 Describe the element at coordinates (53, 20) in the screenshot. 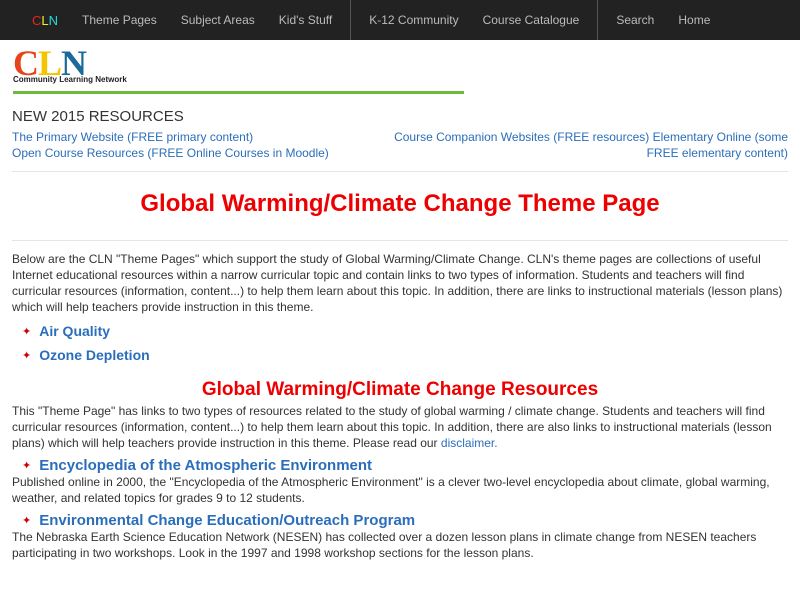

I see `brand-n: N` at that location.